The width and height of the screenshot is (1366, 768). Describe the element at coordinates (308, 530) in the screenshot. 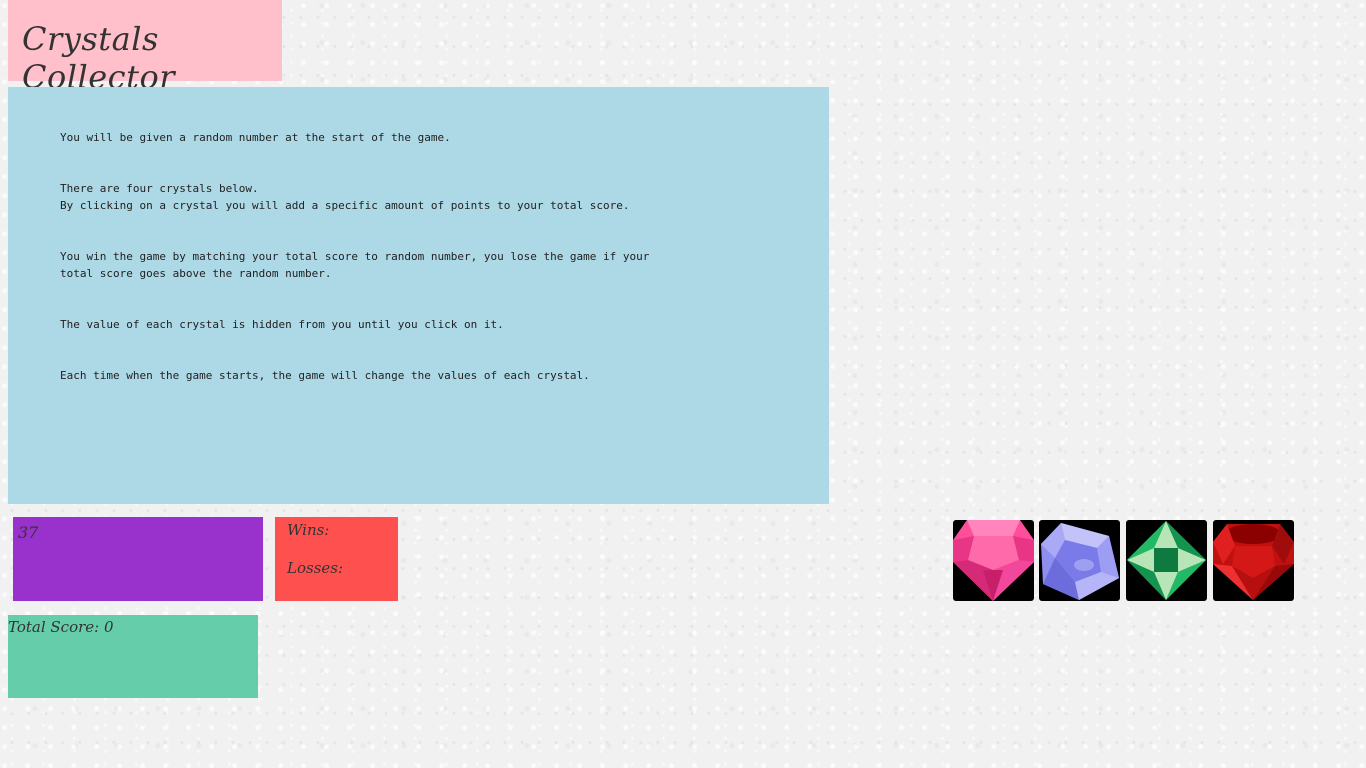

I see `wins-label: Wins:` at that location.